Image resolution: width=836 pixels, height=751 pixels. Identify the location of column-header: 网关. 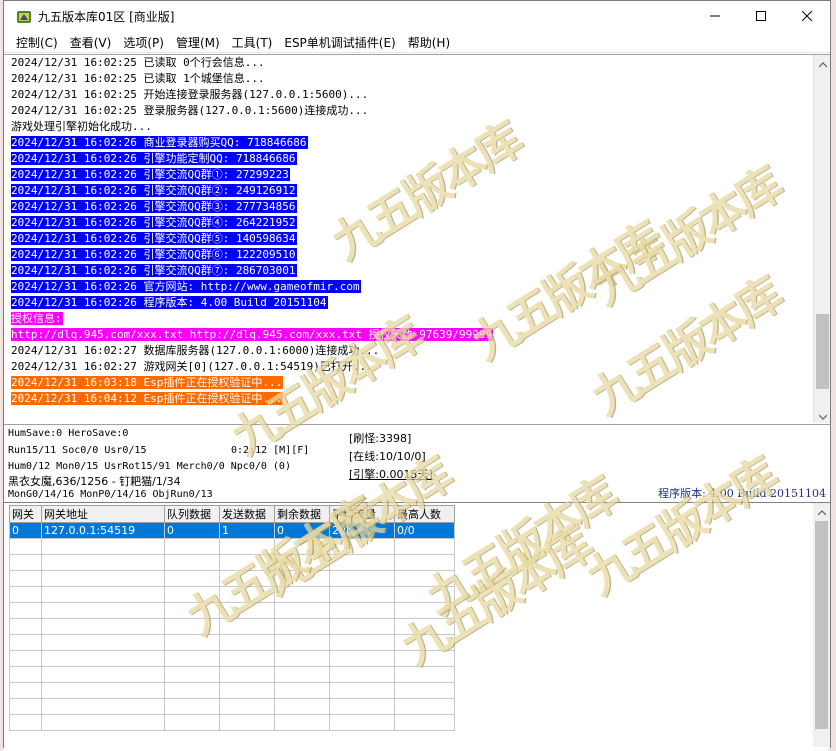
(25, 514).